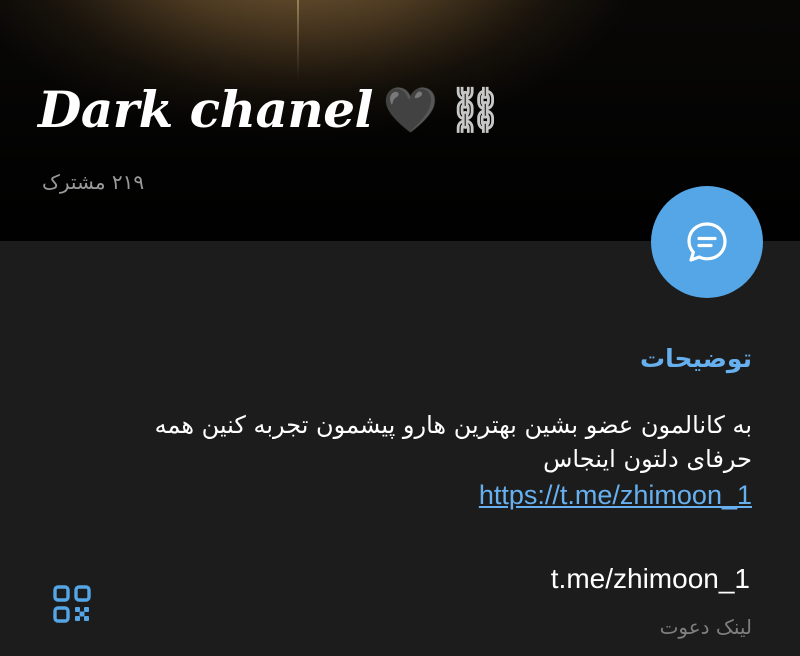 This screenshot has height=656, width=800. I want to click on qr-code-button, so click(72, 604).